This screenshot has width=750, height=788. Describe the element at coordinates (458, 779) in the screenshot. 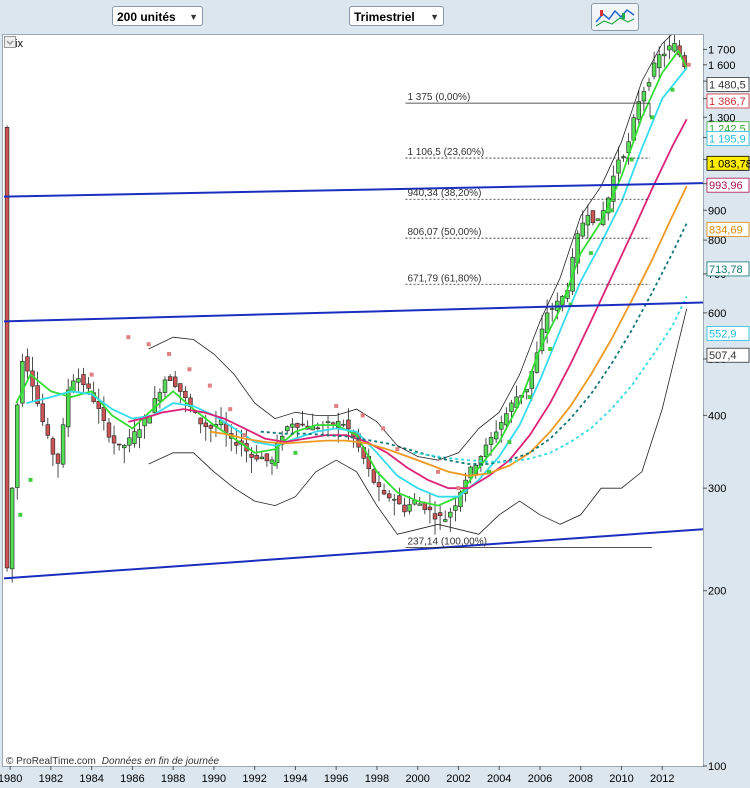

I see `x-tick-label: 2002` at that location.